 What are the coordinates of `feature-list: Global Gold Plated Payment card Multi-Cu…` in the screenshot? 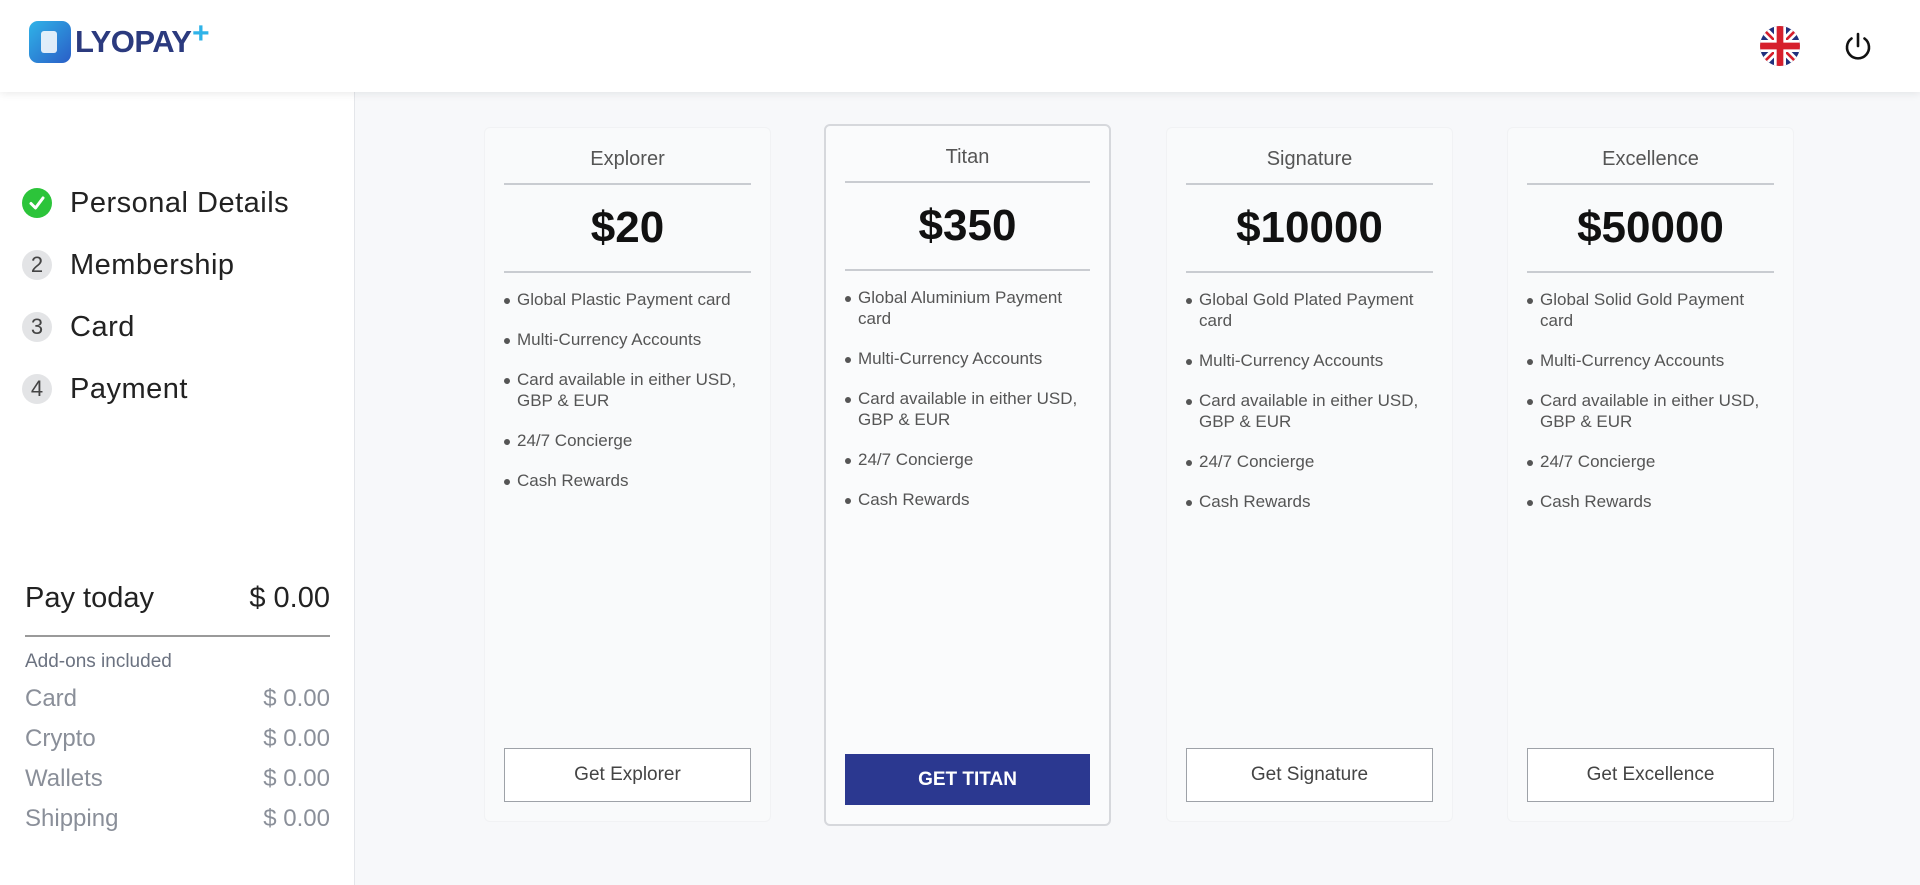 It's located at (1309, 400).